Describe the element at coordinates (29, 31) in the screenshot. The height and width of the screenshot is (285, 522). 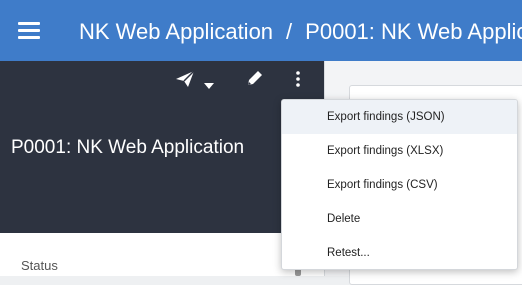
I see `hamburger-menu-icon` at that location.